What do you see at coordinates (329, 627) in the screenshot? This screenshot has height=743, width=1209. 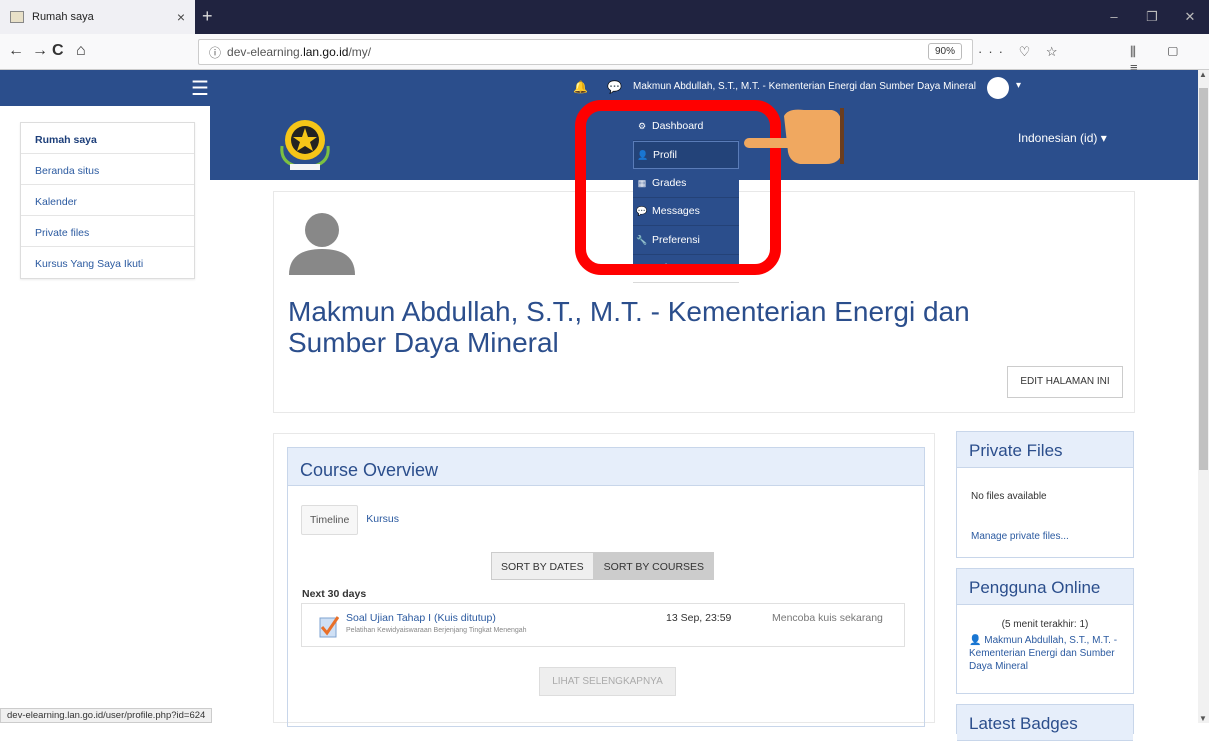 I see `quiz-icon` at bounding box center [329, 627].